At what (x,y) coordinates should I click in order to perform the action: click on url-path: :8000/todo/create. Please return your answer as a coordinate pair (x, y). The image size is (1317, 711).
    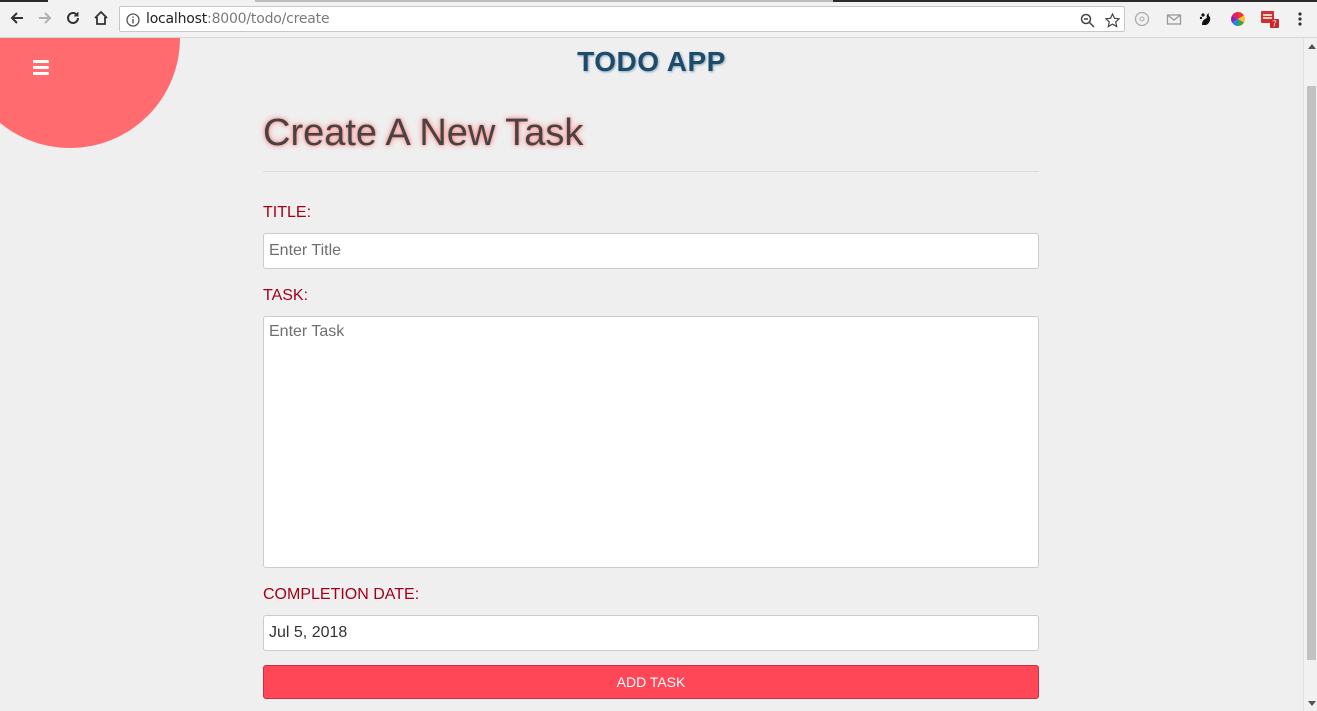
    Looking at the image, I should click on (268, 19).